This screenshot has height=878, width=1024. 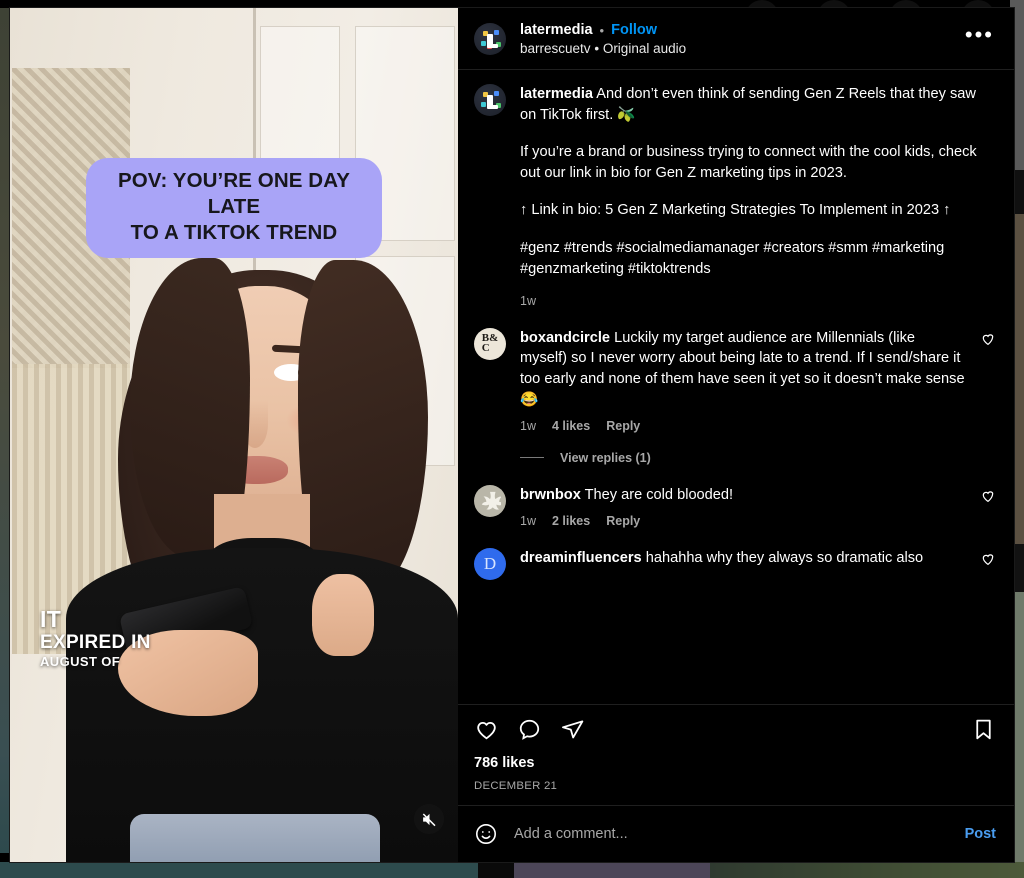 What do you see at coordinates (528, 300) in the screenshot?
I see `caption-timestamp: 1w` at bounding box center [528, 300].